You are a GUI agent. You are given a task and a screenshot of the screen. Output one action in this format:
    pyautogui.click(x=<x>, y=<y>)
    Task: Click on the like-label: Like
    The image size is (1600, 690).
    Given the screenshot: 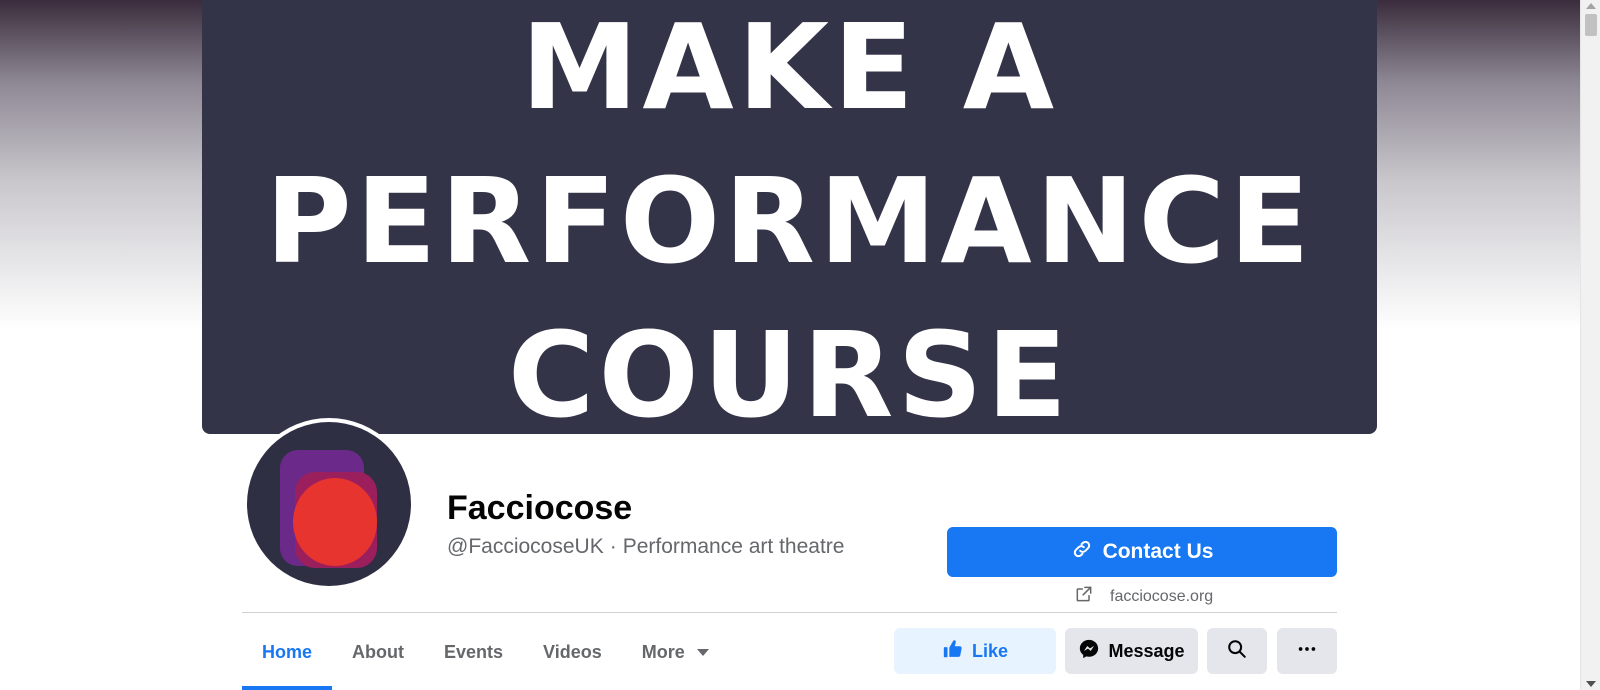 What is the action you would take?
    pyautogui.click(x=990, y=650)
    